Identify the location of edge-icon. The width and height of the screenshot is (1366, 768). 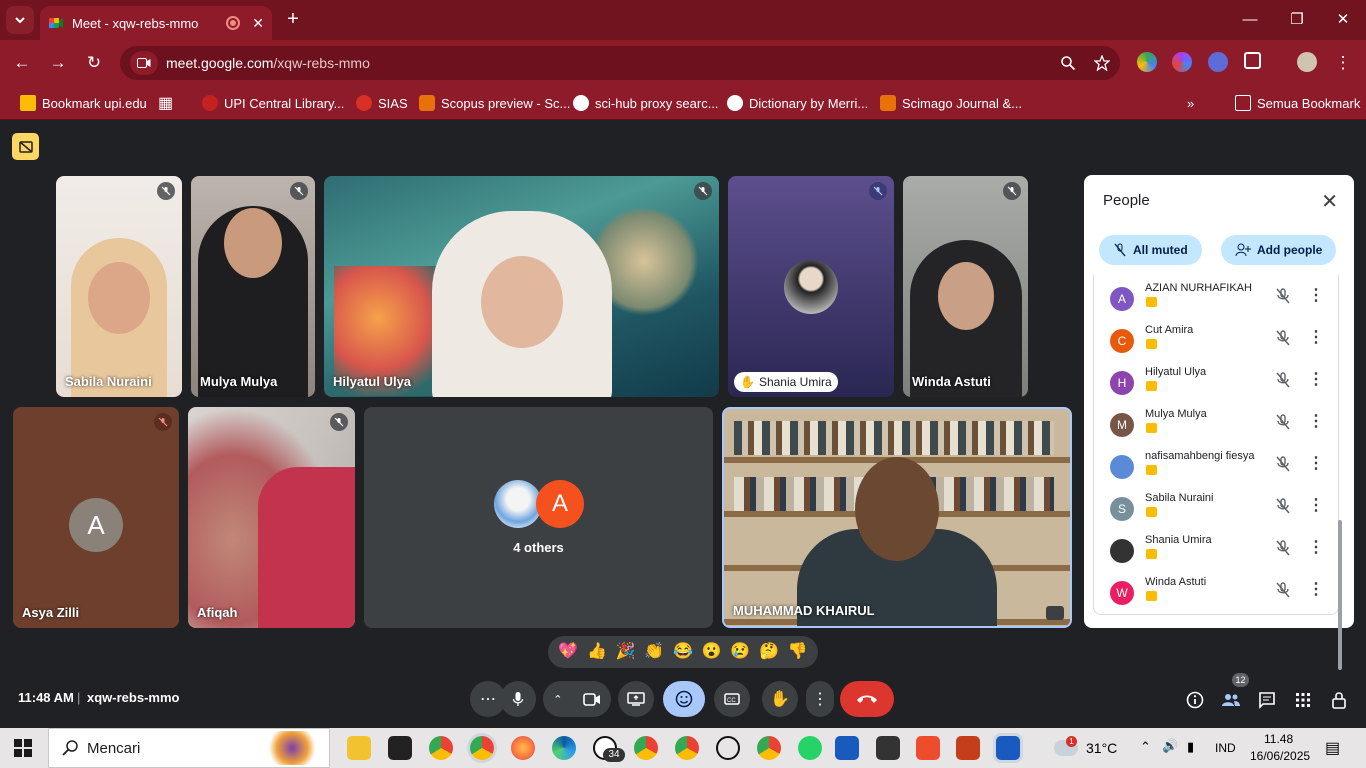
(564, 748).